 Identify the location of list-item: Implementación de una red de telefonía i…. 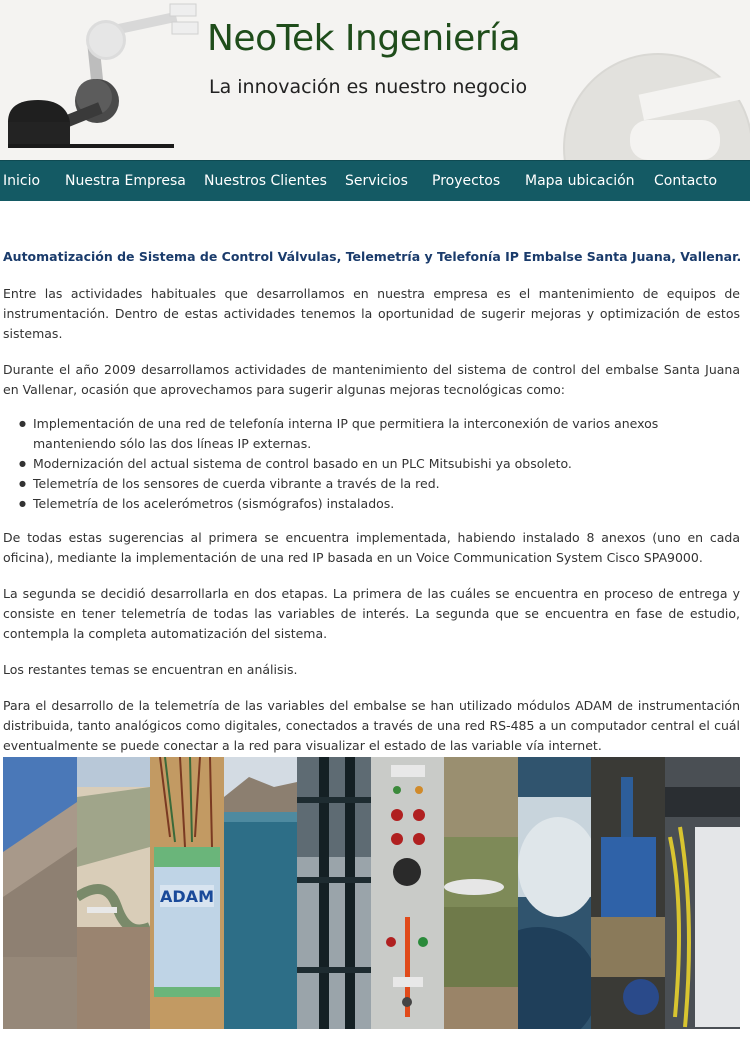
(371, 434).